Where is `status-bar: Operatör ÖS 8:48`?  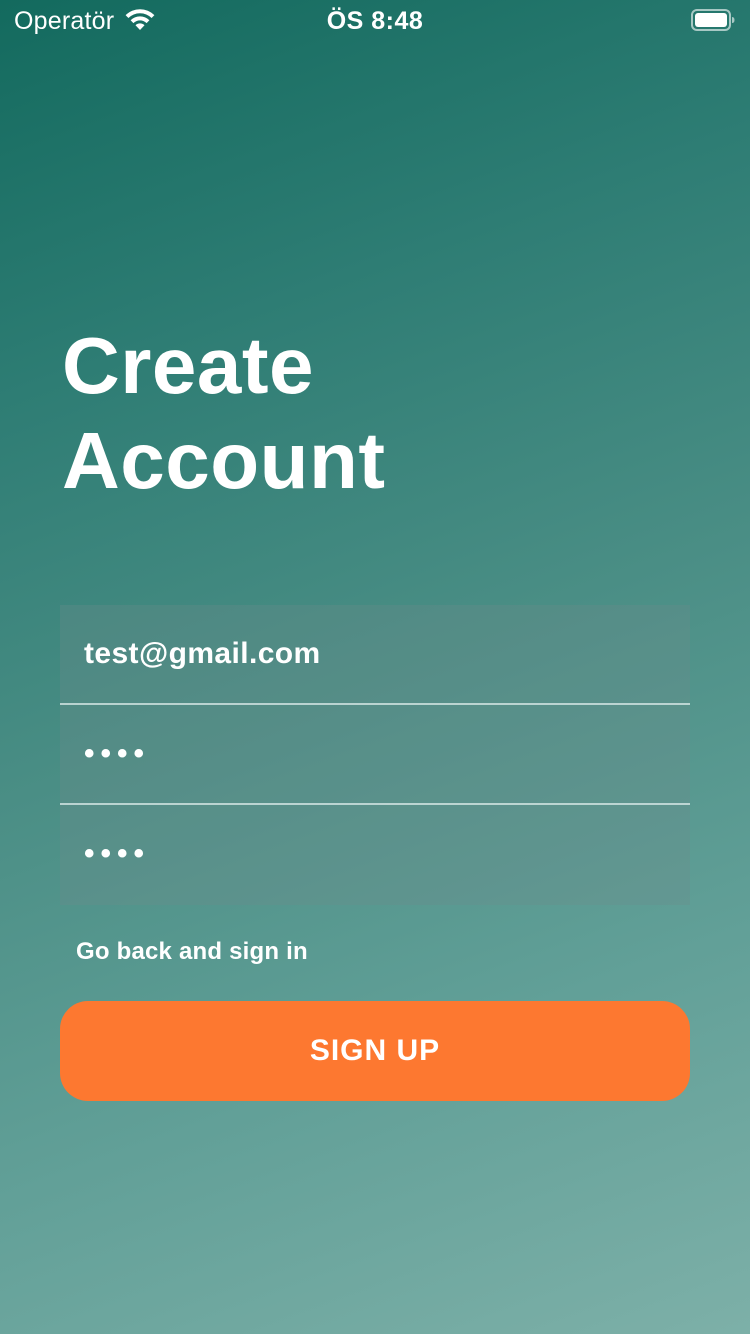 status-bar: Operatör ÖS 8:48 is located at coordinates (375, 20).